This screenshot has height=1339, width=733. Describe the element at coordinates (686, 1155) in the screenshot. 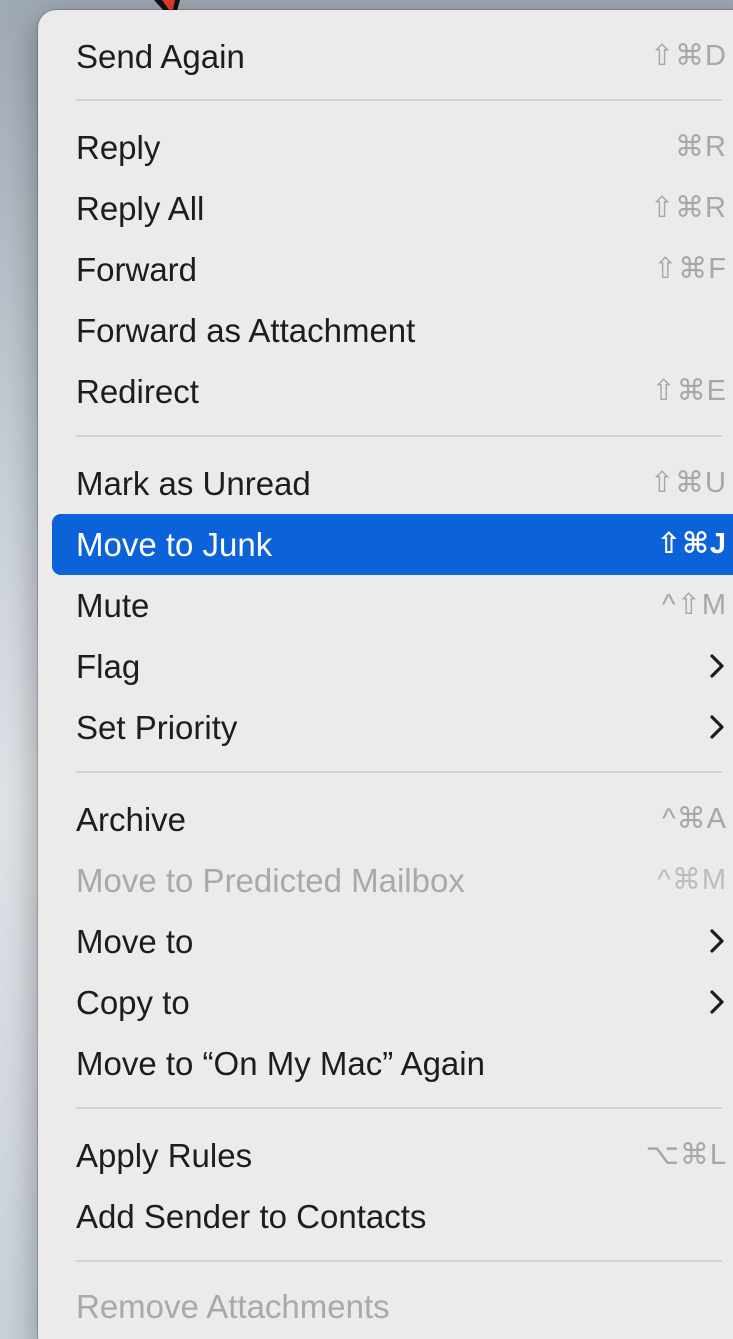

I see `keyboard-shortcut: ⌥⌘L` at that location.